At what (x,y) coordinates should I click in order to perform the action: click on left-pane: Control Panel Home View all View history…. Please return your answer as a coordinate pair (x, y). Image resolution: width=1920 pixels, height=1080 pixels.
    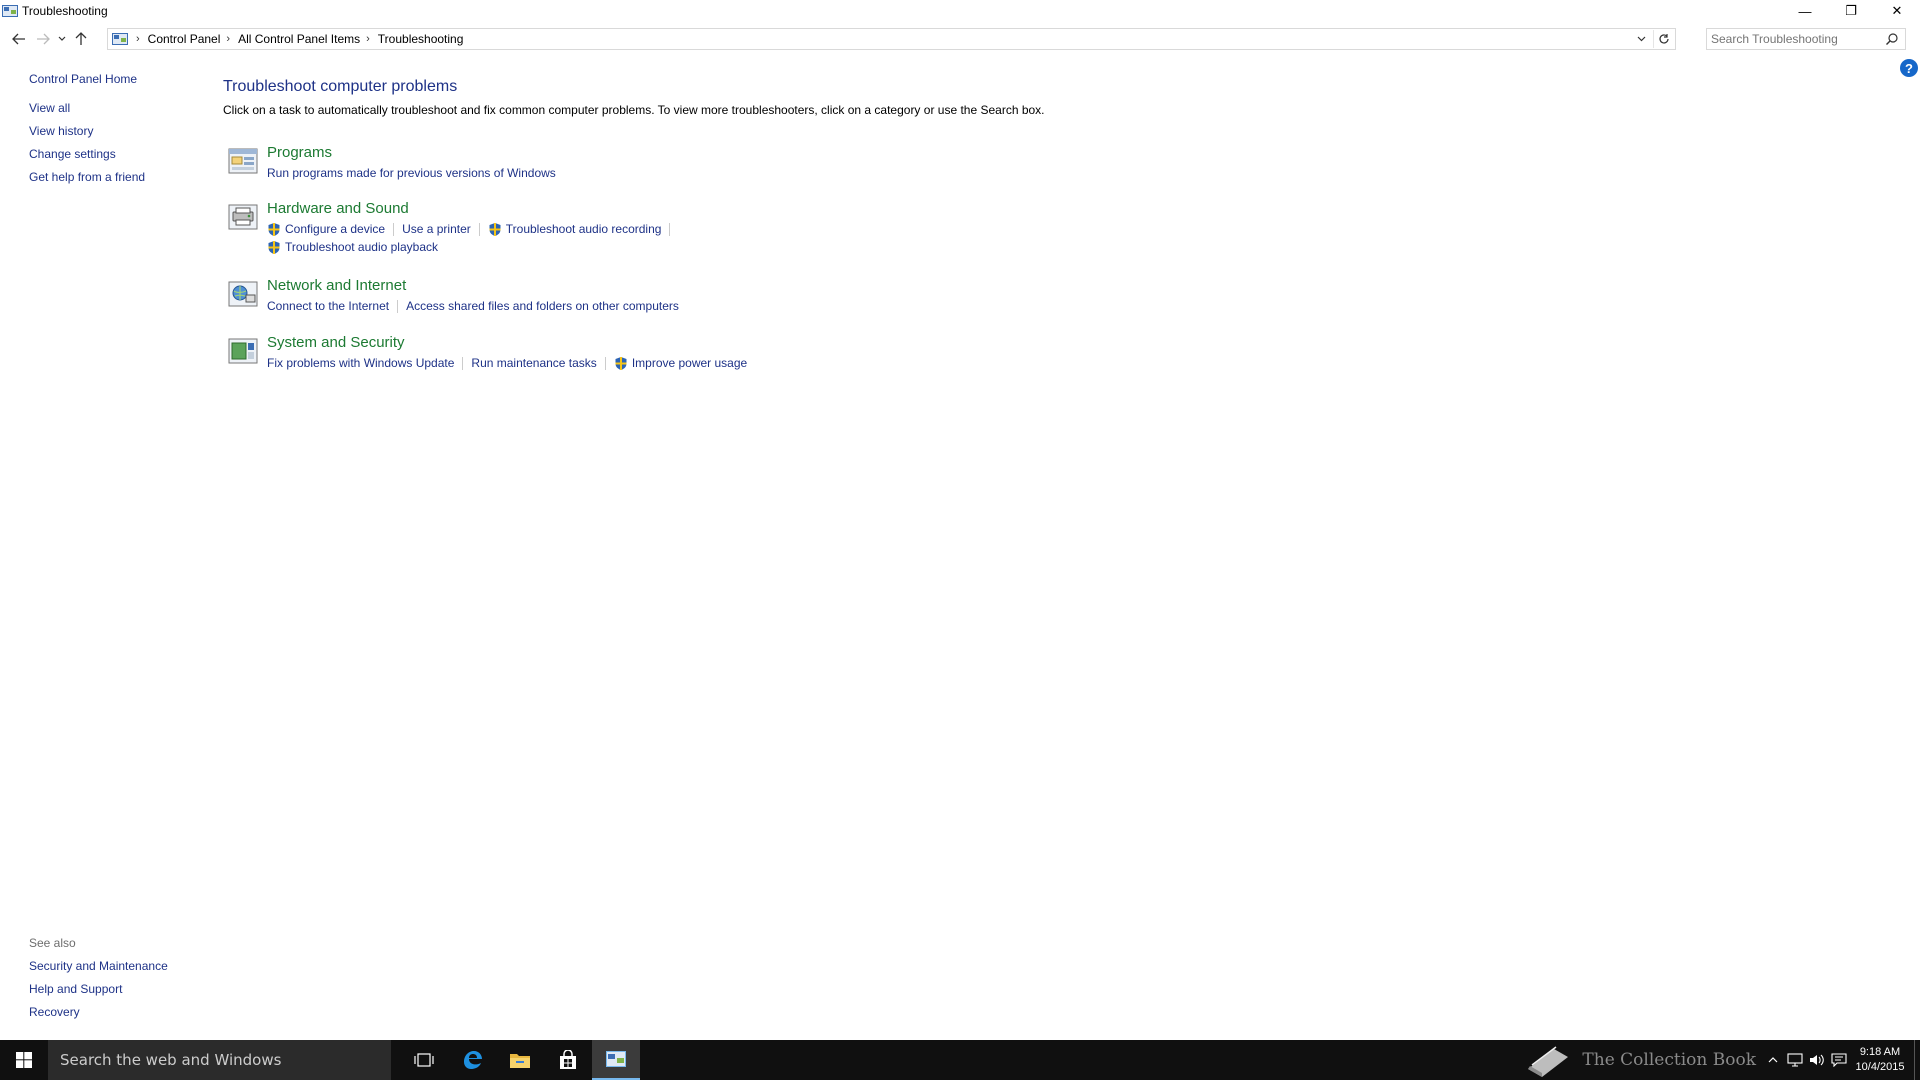
    Looking at the image, I should click on (114, 132).